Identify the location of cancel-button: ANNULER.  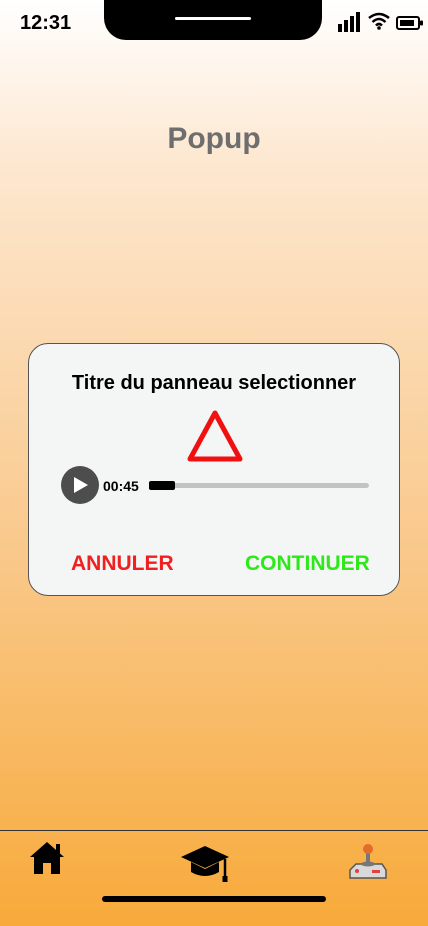
(122, 564).